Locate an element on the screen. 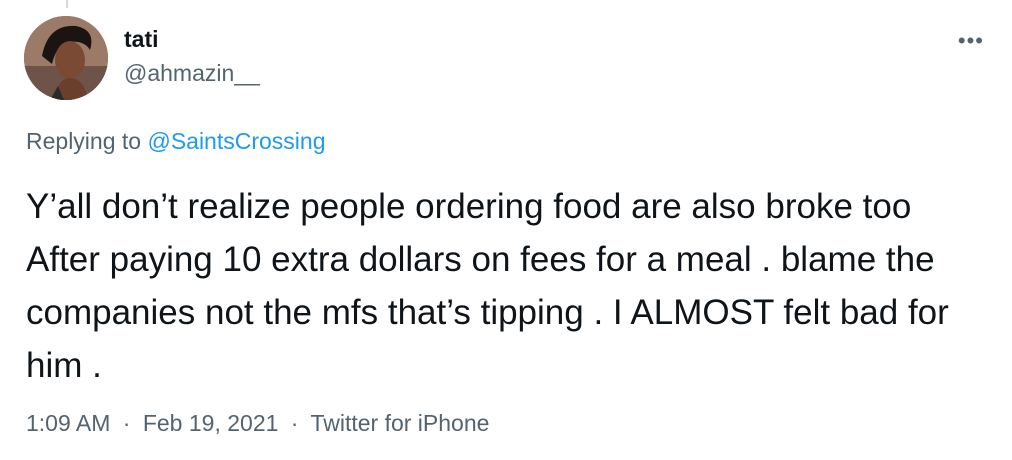 Image resolution: width=1012 pixels, height=460 pixels. replying-to-line: Replying to @SaintsCrossing is located at coordinates (176, 141).